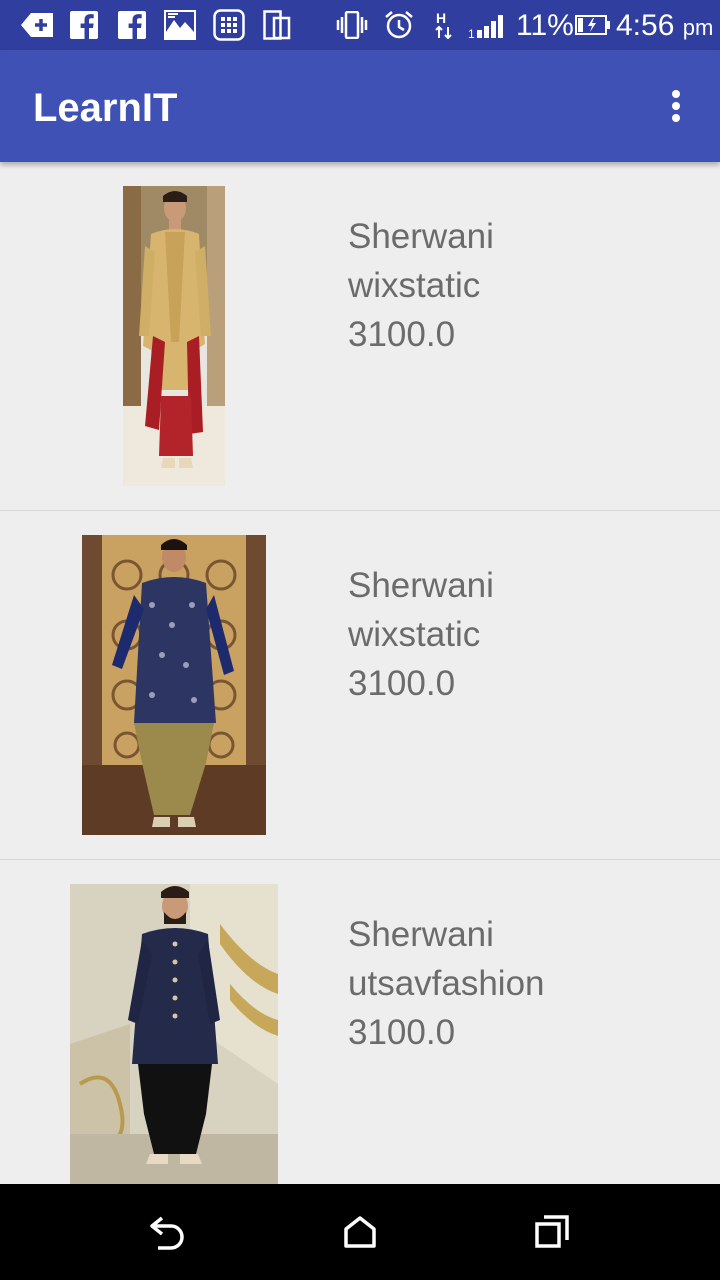 The height and width of the screenshot is (1280, 720). I want to click on status-bar: H 1 11% 4:56 pm, so click(360, 25).